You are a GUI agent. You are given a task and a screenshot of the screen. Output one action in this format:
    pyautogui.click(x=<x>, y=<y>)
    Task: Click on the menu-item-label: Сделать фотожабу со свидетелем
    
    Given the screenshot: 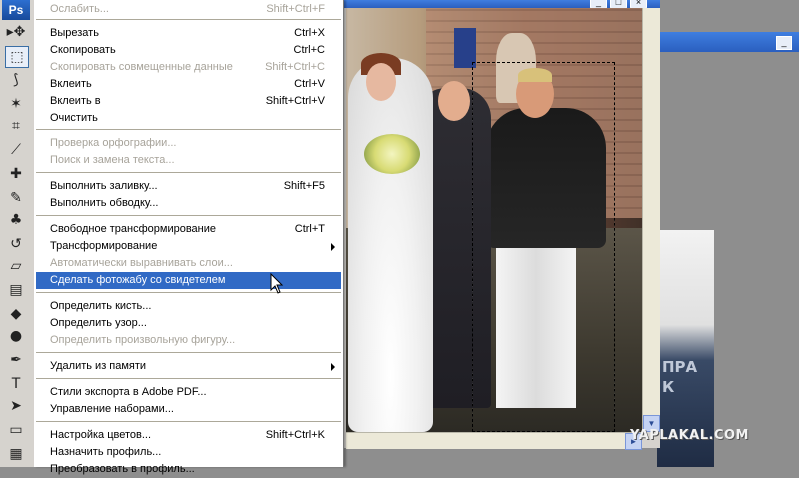 What is the action you would take?
    pyautogui.click(x=138, y=280)
    